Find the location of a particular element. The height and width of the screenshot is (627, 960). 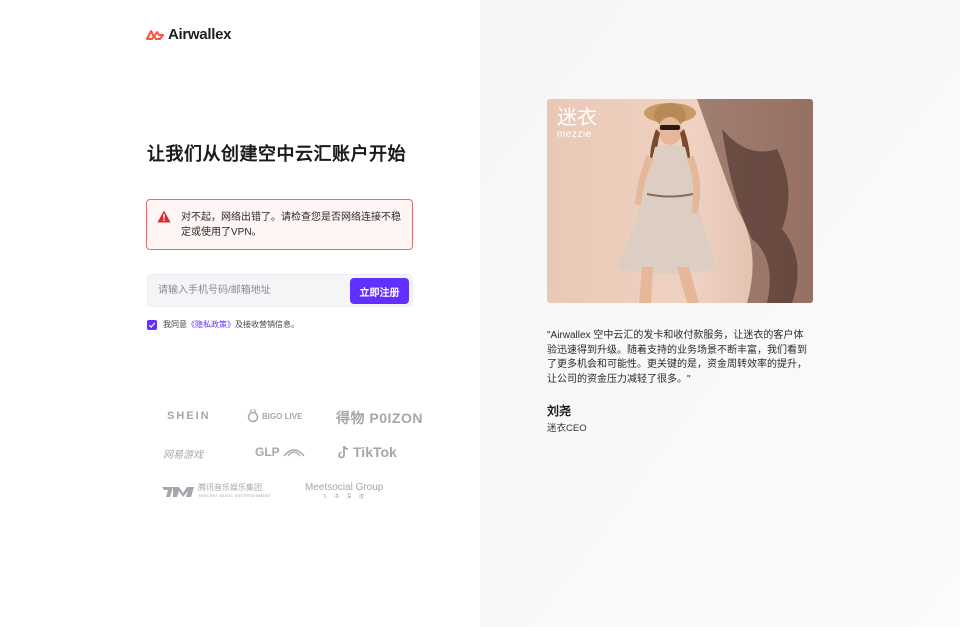

warning-triangle-icon is located at coordinates (164, 216).